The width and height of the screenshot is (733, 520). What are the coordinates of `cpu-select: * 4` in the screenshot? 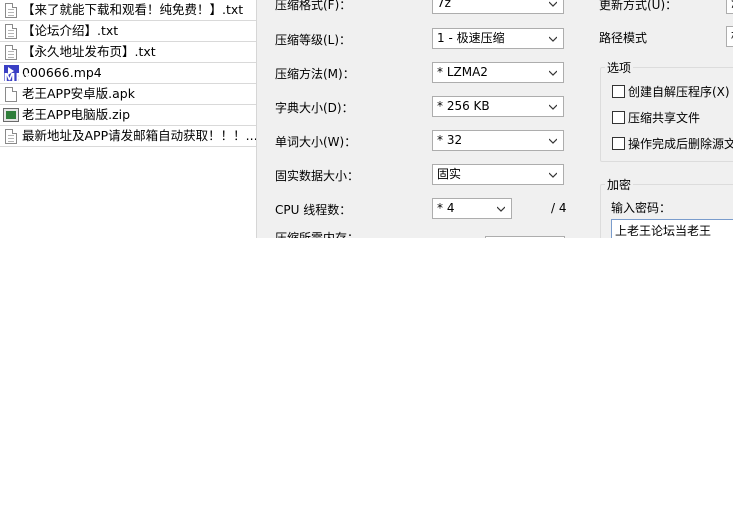 It's located at (472, 208).